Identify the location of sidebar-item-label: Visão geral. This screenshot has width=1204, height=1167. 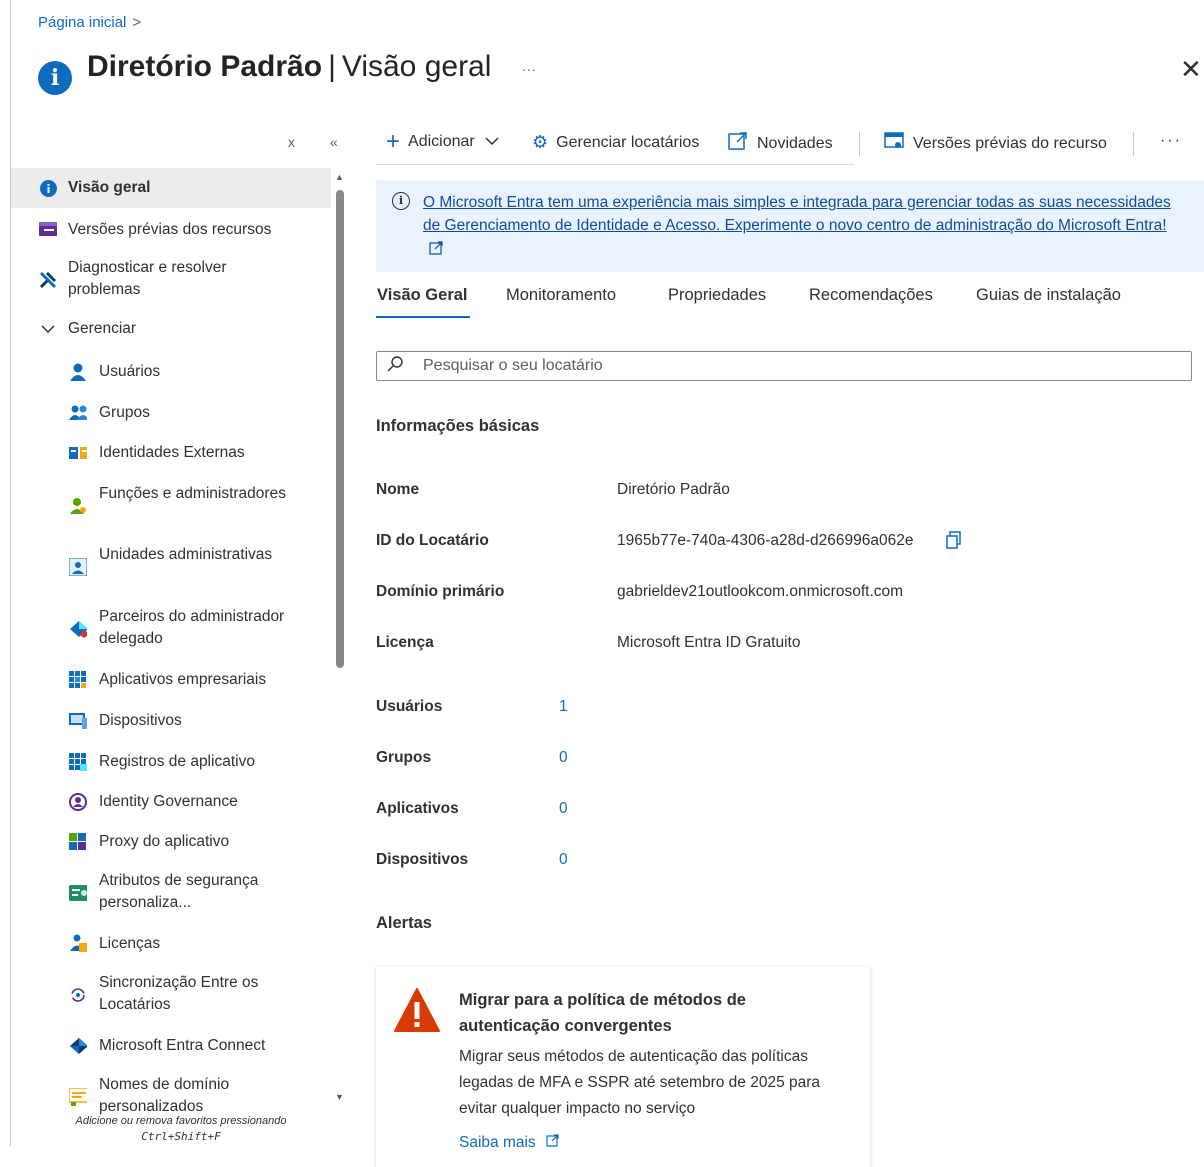
(109, 187).